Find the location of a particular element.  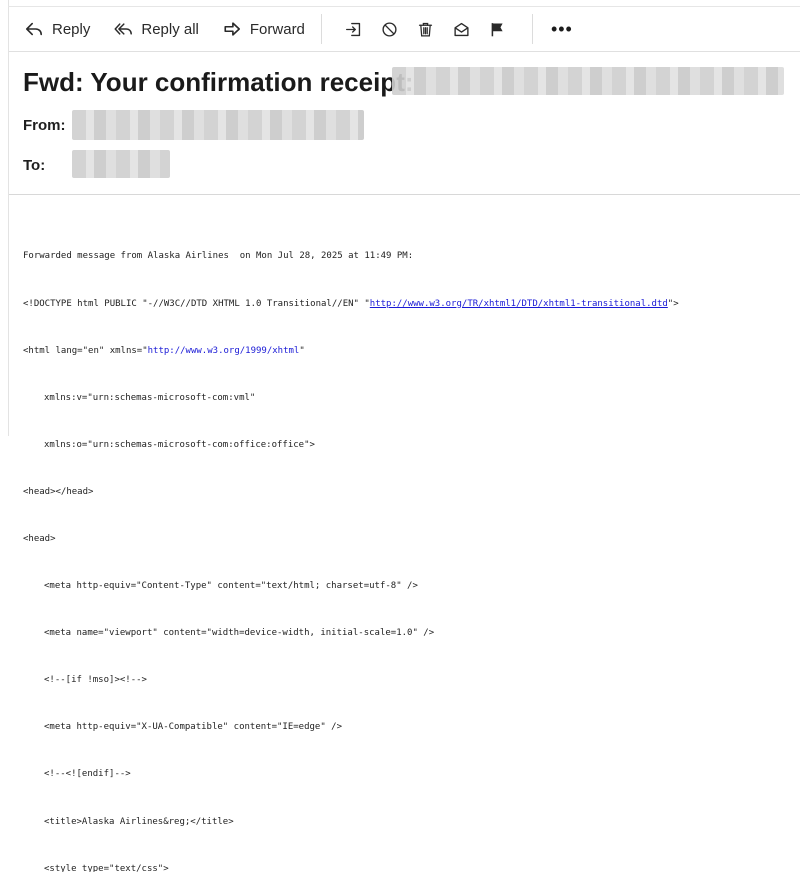

reply-button: Reply is located at coordinates (57, 29).